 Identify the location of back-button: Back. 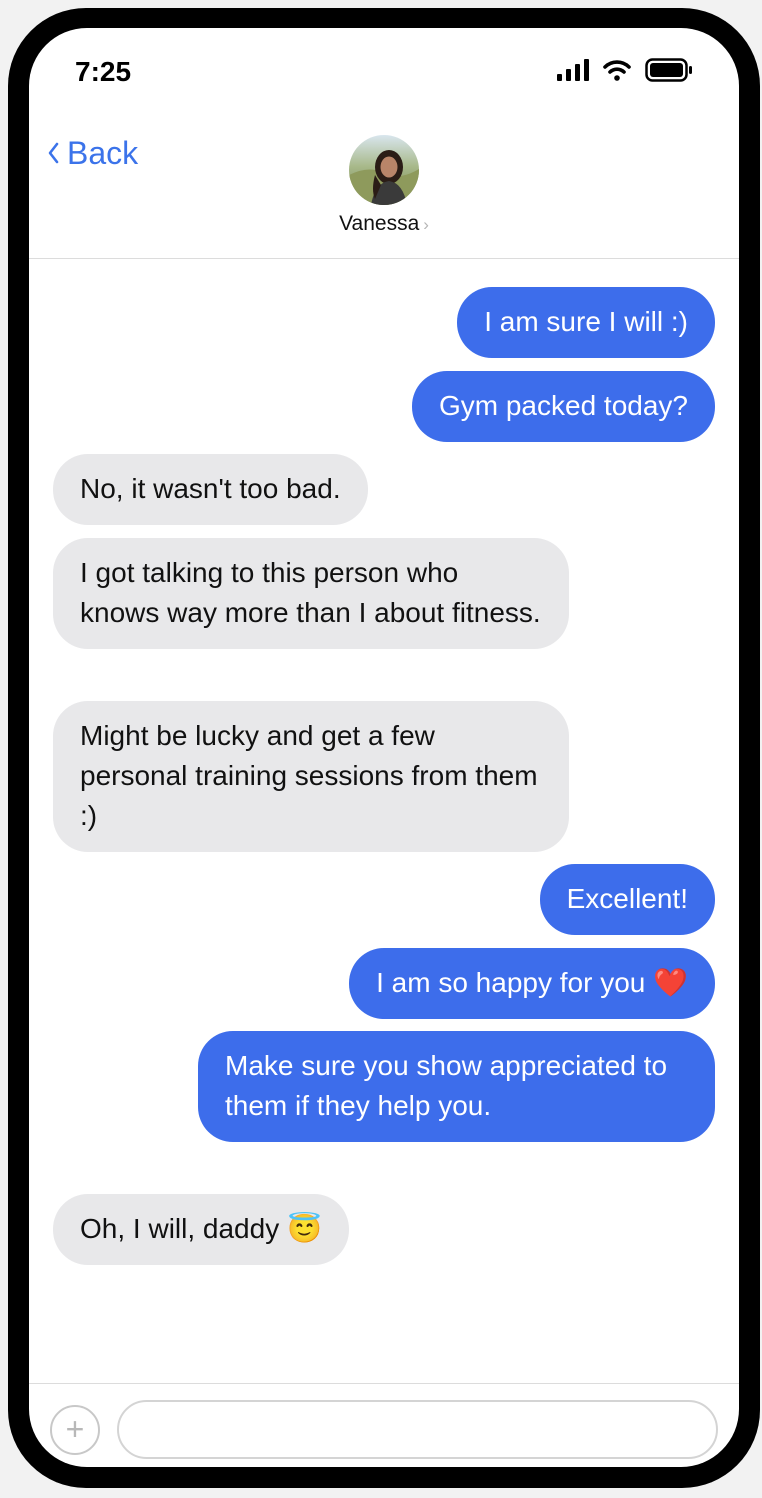
(92, 153).